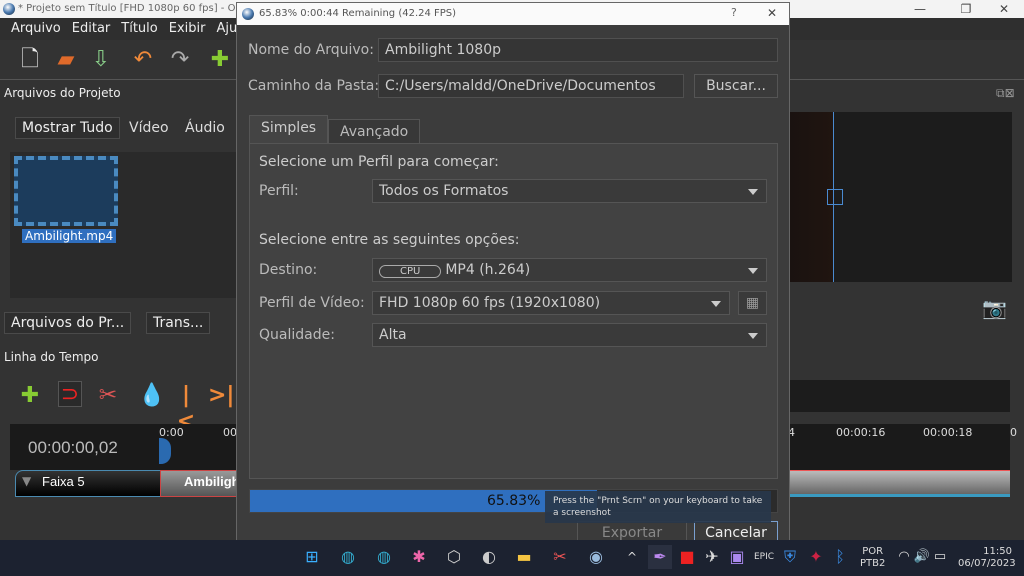  Describe the element at coordinates (419, 557) in the screenshot. I see `slack-icon: ✱` at that location.